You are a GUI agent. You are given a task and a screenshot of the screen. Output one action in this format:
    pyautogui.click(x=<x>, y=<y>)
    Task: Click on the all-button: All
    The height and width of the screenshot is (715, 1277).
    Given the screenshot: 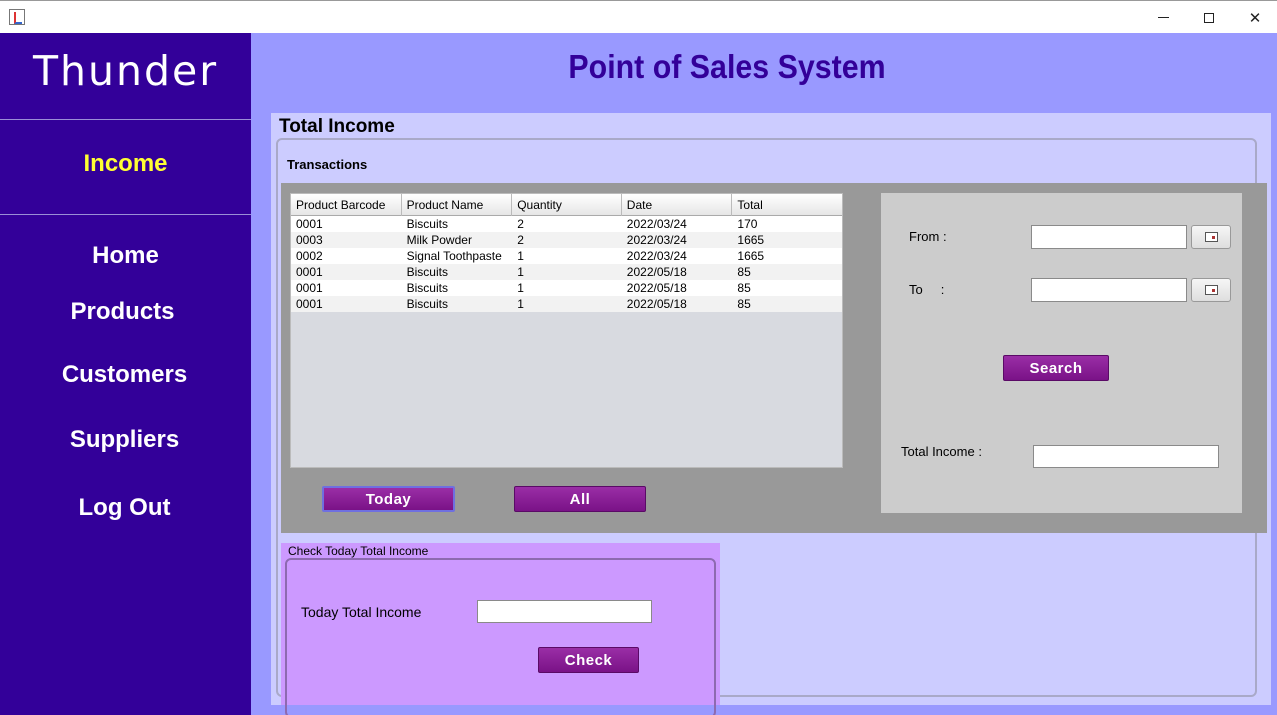 What is the action you would take?
    pyautogui.click(x=580, y=499)
    